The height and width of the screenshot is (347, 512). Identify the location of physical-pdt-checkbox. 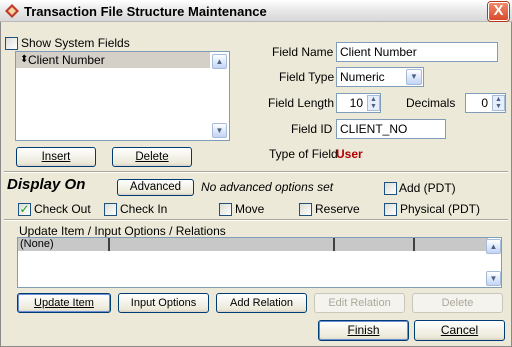
(390, 209).